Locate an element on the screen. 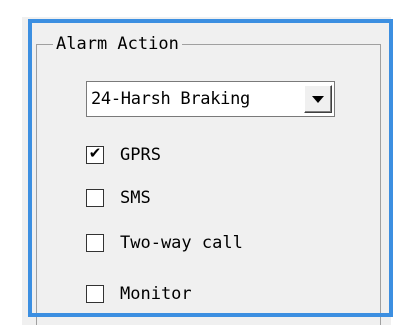 Image resolution: width=393 pixels, height=325 pixels. gprs-label: GPRS is located at coordinates (140, 155).